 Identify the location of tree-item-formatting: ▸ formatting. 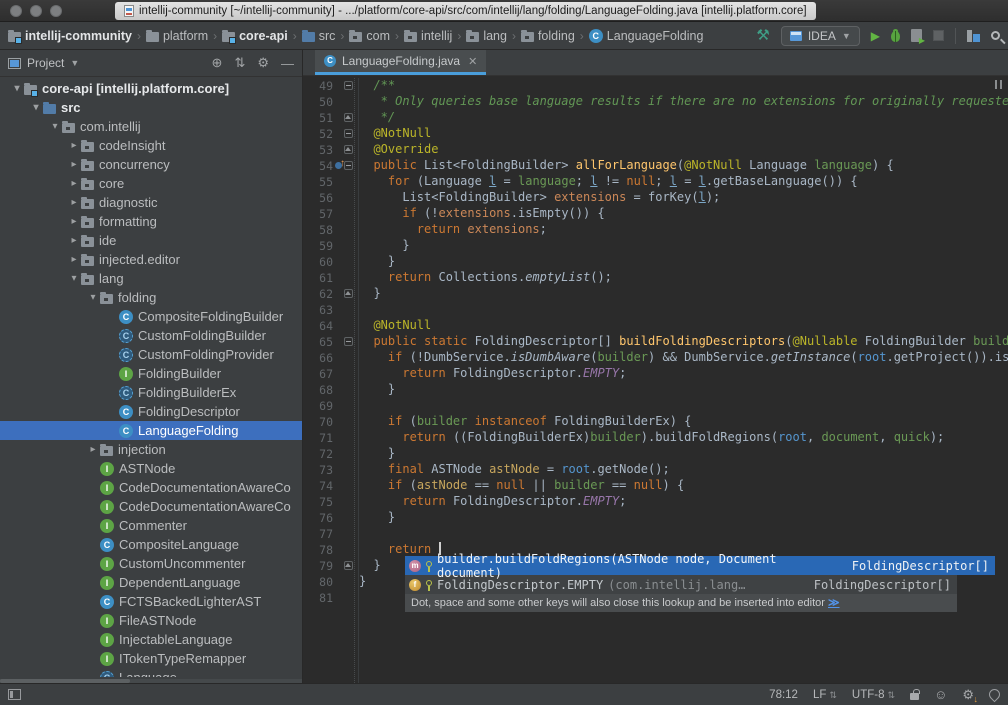
(151, 221).